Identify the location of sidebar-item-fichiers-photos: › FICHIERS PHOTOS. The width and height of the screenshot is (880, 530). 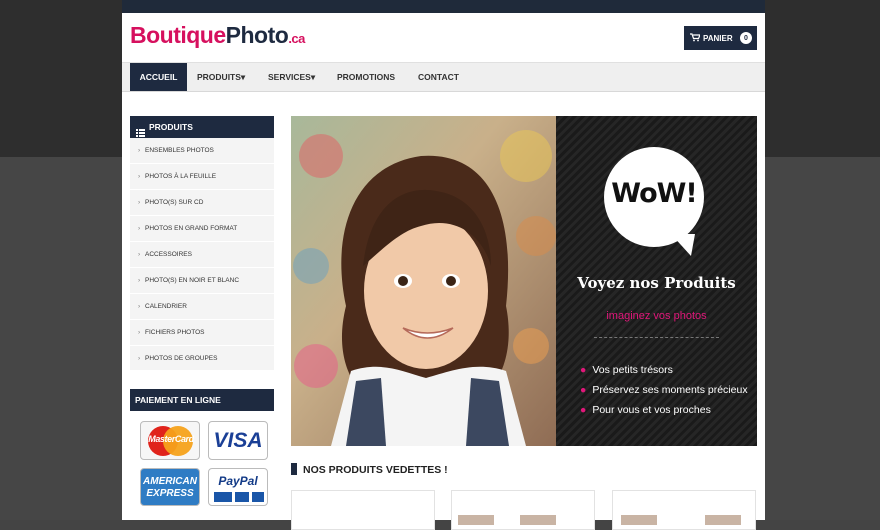
(202, 333).